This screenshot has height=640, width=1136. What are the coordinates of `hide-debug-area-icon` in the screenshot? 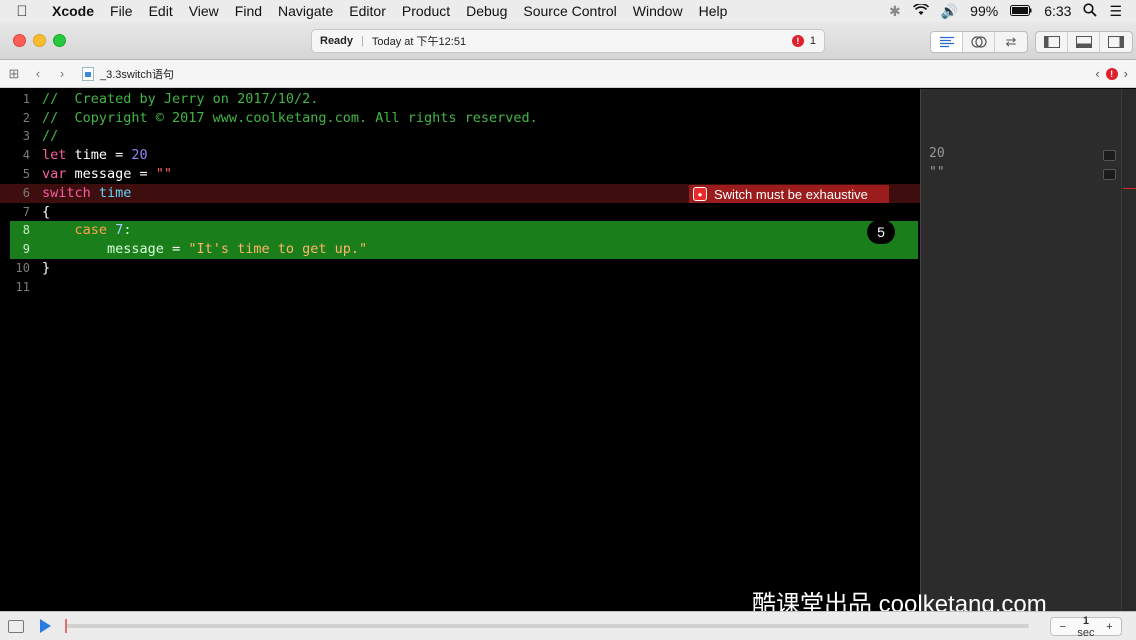 It's located at (16, 626).